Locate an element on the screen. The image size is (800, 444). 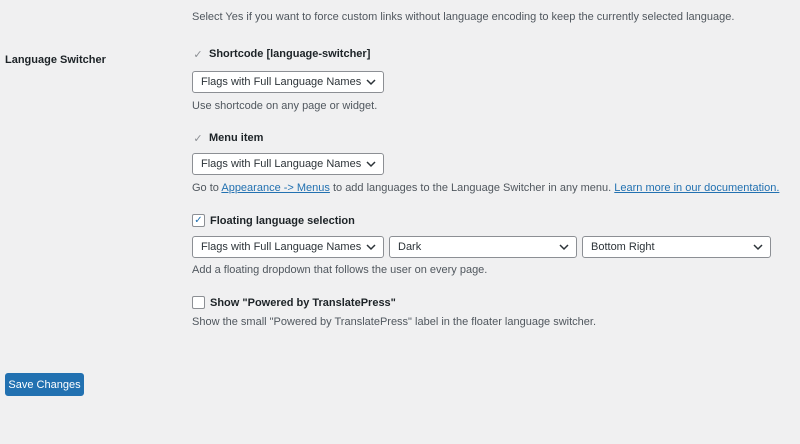
floating-style-value: Flags with Full Language Names is located at coordinates (281, 247).